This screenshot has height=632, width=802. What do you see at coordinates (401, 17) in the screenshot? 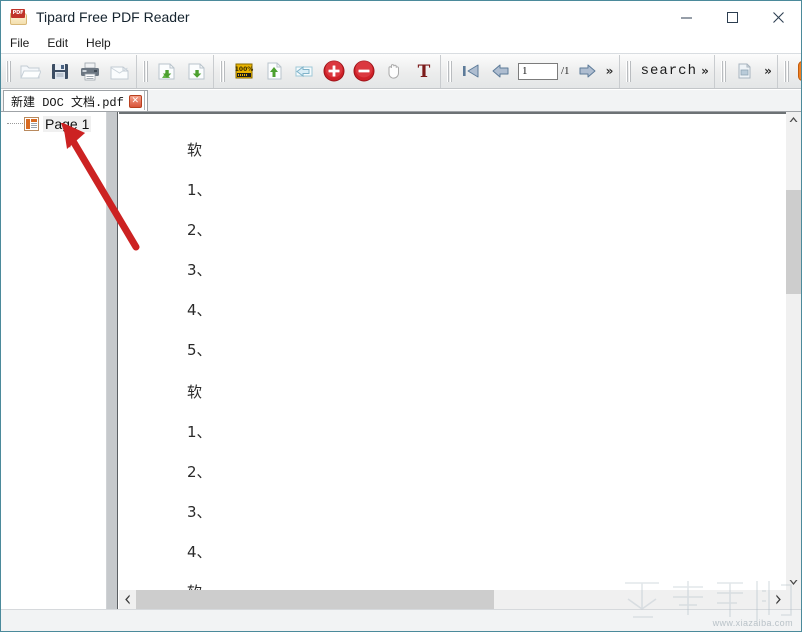
I see `title-bar: PDF Tipard Free PDF Reader` at bounding box center [401, 17].